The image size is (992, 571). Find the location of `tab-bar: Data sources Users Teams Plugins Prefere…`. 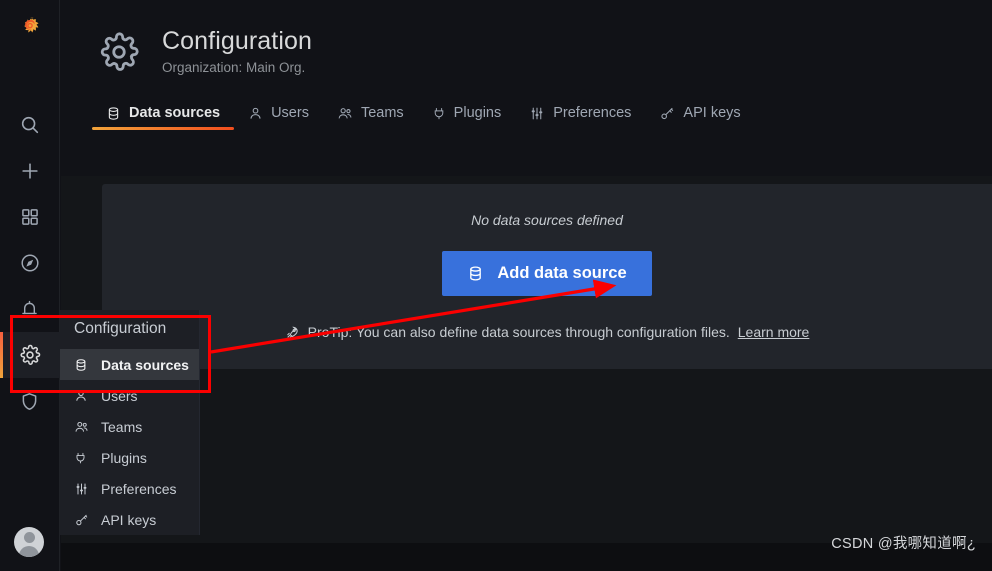

tab-bar: Data sources Users Teams Plugins Prefere… is located at coordinates (542, 112).